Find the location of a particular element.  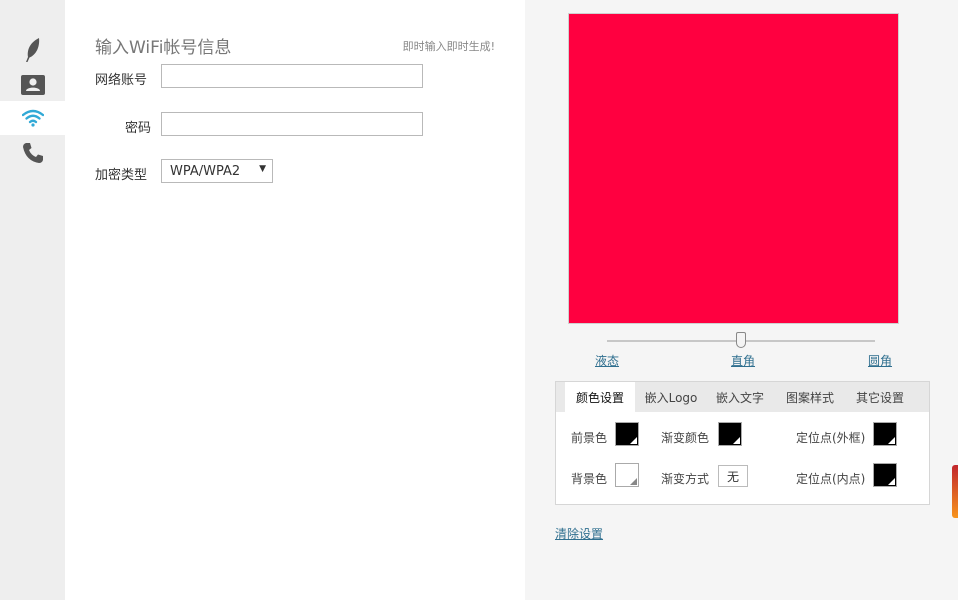

tab-embed-text: 嵌入文字 is located at coordinates (740, 397).